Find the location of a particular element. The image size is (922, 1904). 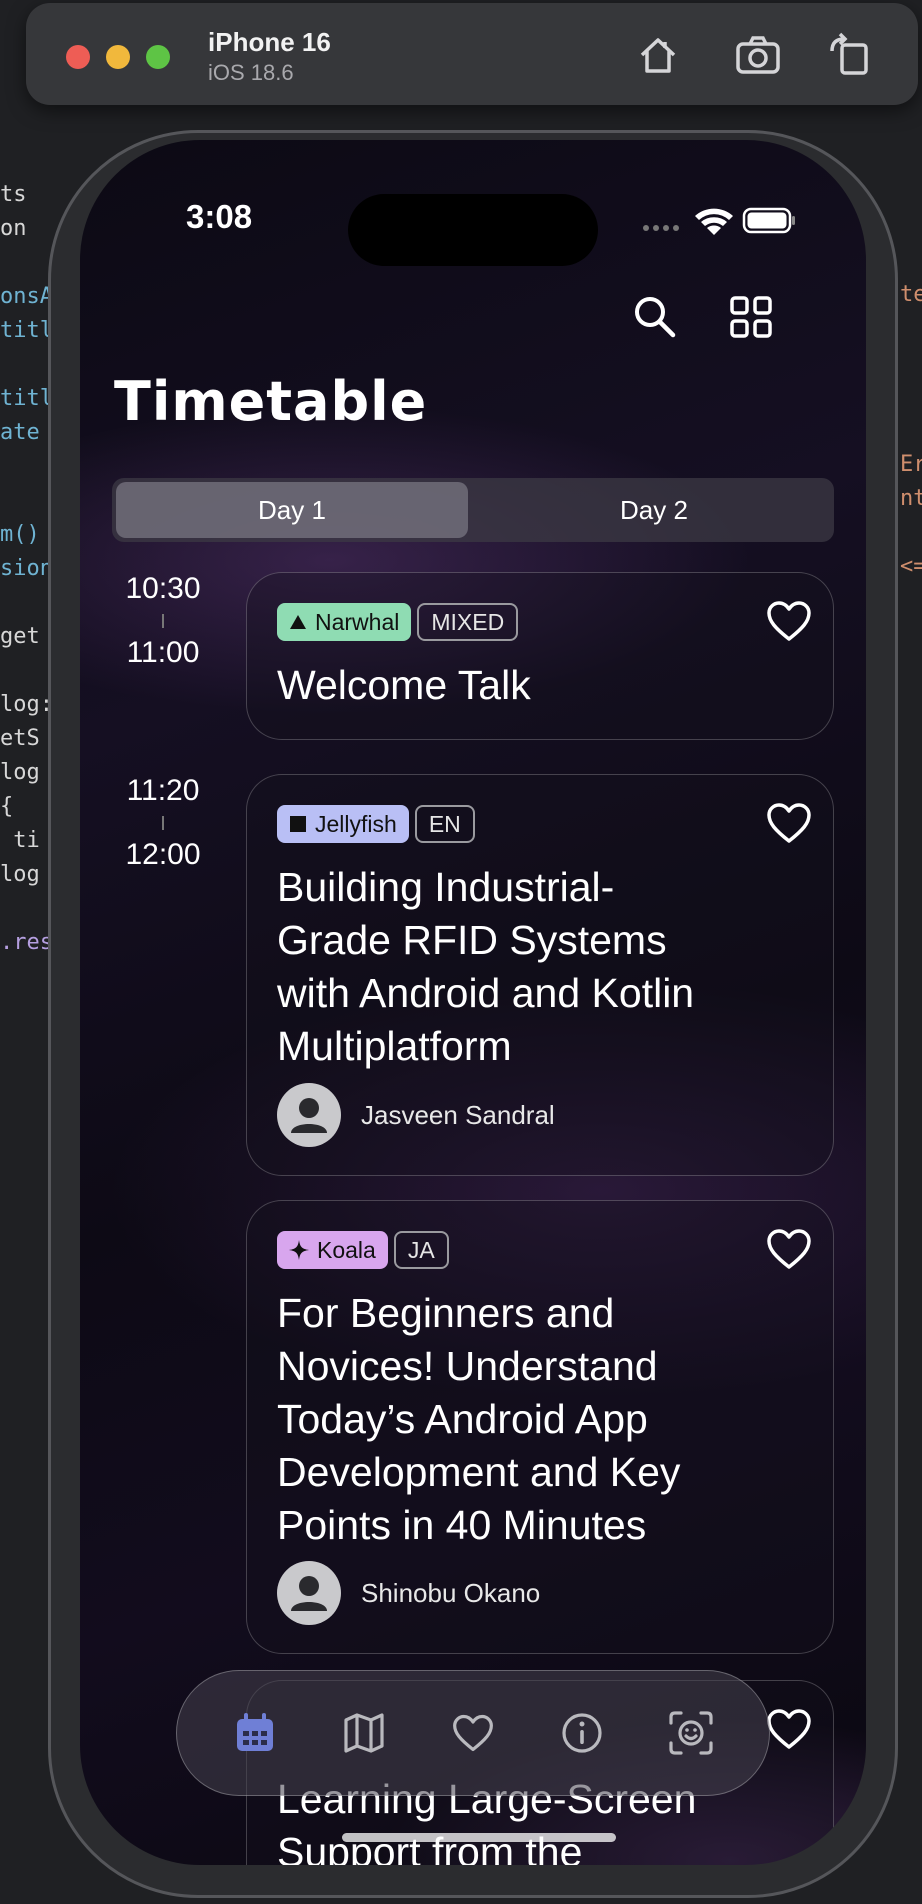

language-label: EN is located at coordinates (444, 823).